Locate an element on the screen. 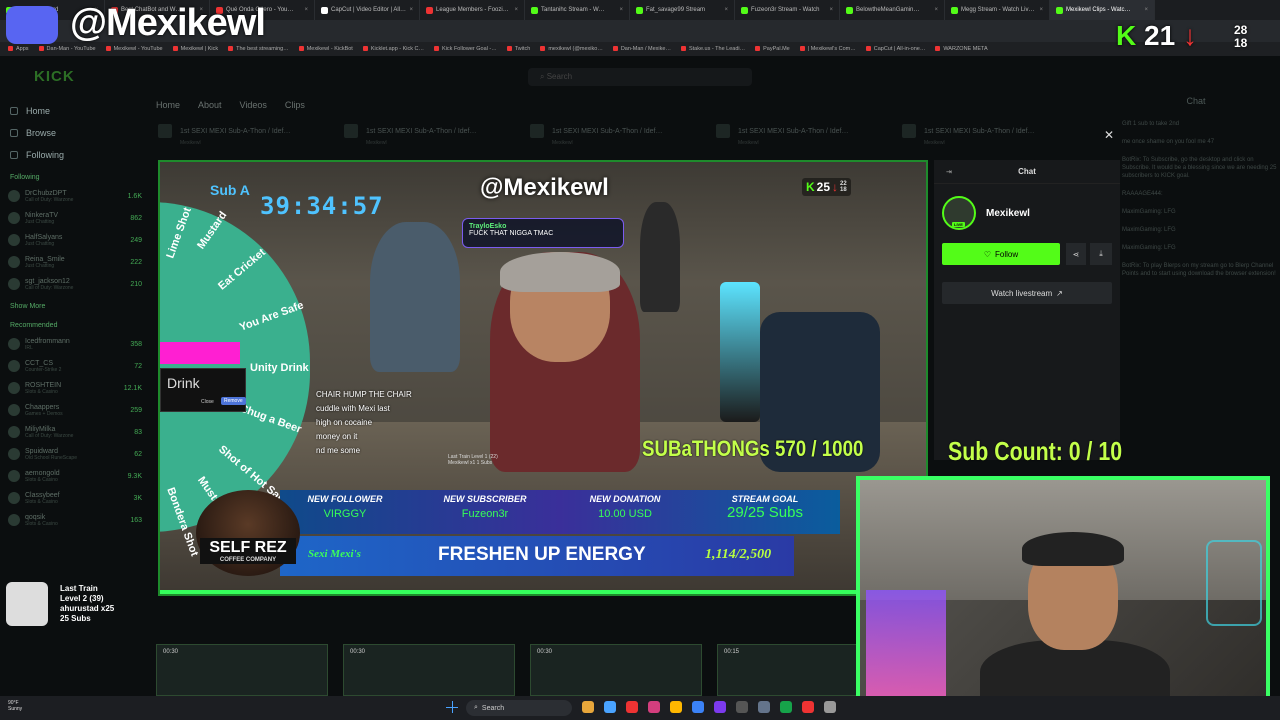 The image size is (1280, 720). bookmark: WARZONE META is located at coordinates (961, 49).